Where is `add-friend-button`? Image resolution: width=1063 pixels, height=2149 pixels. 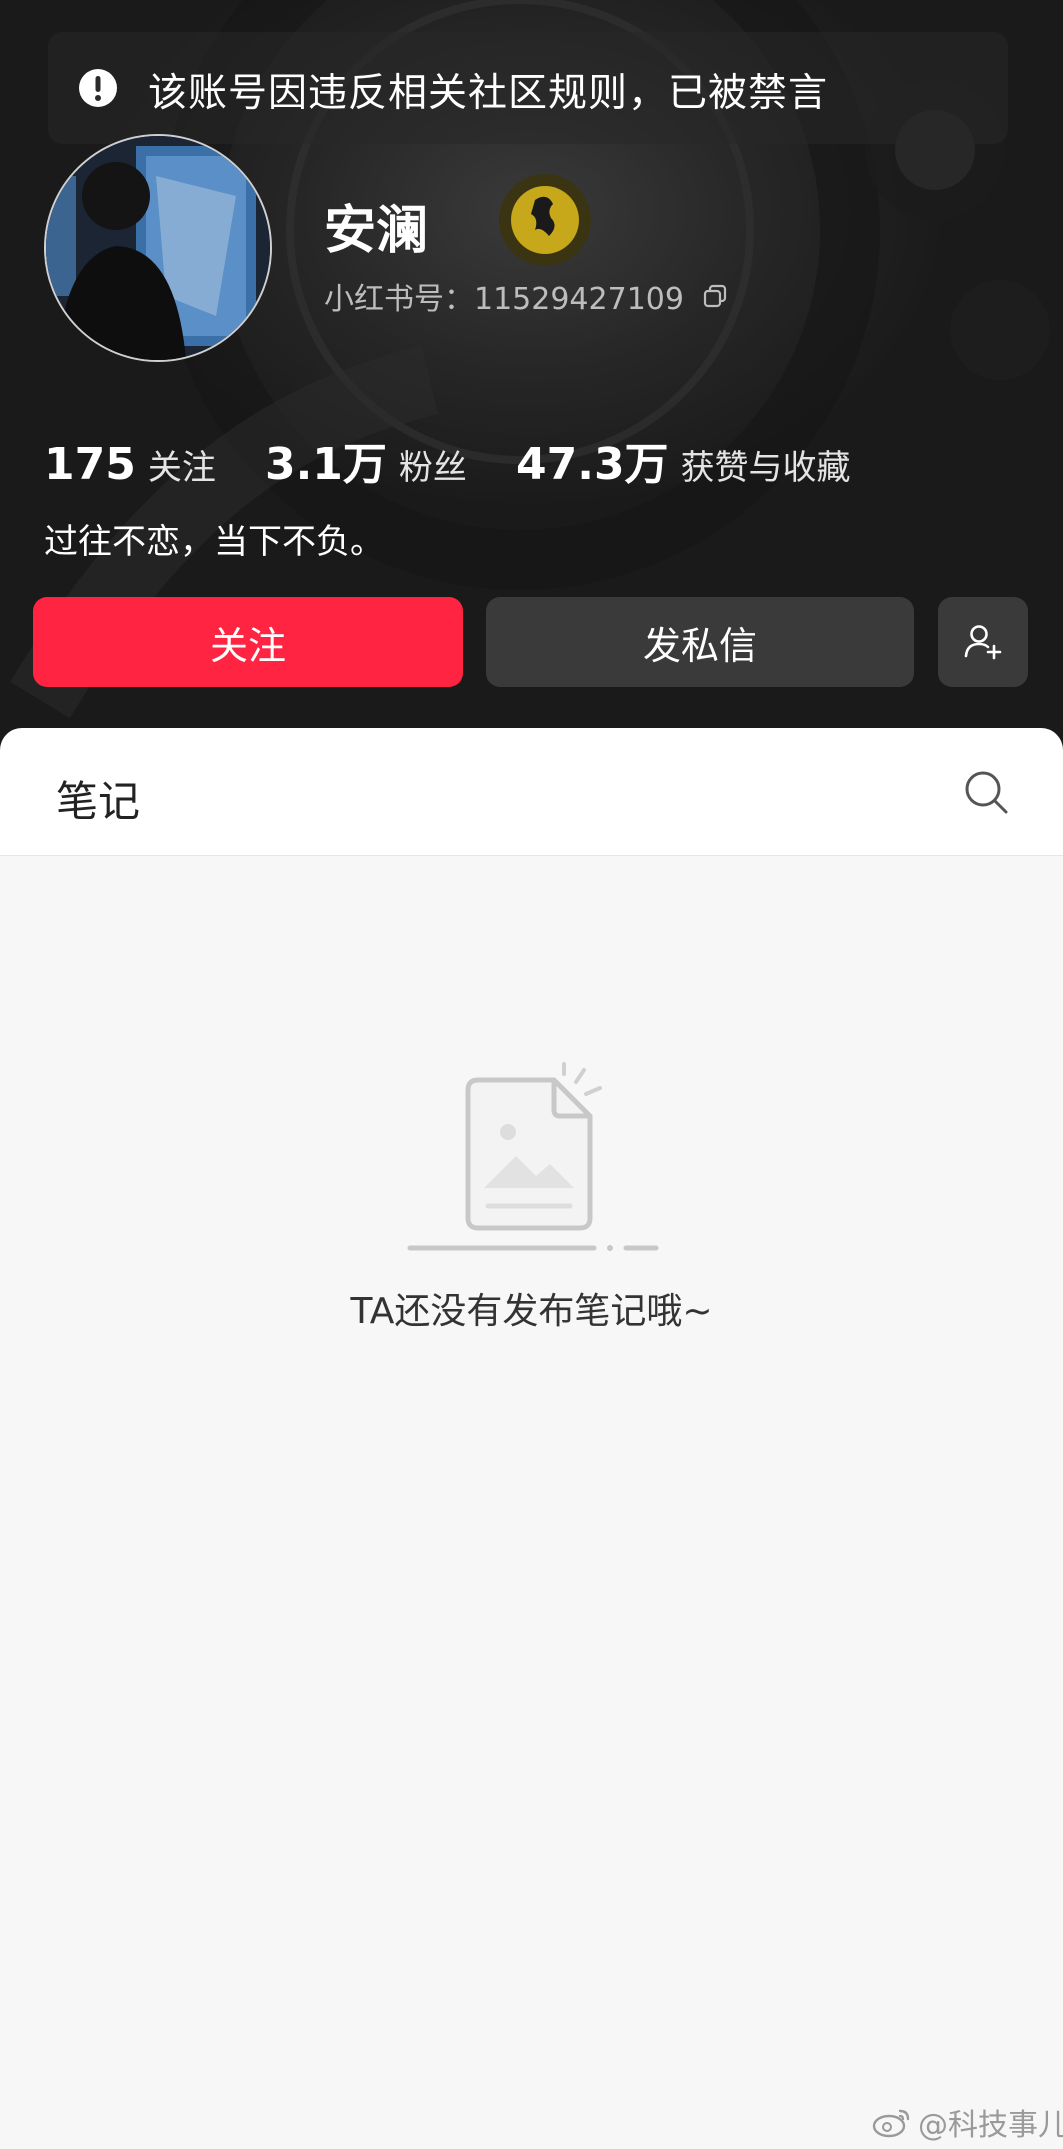
add-friend-button is located at coordinates (983, 642).